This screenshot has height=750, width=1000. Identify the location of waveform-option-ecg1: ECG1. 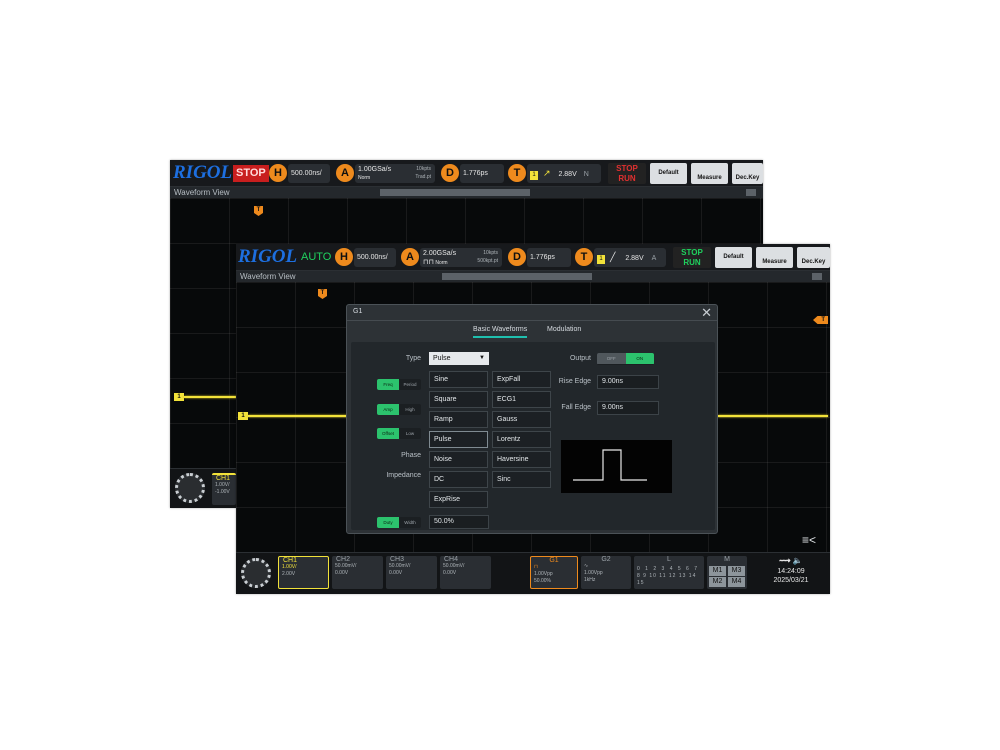
(521, 399).